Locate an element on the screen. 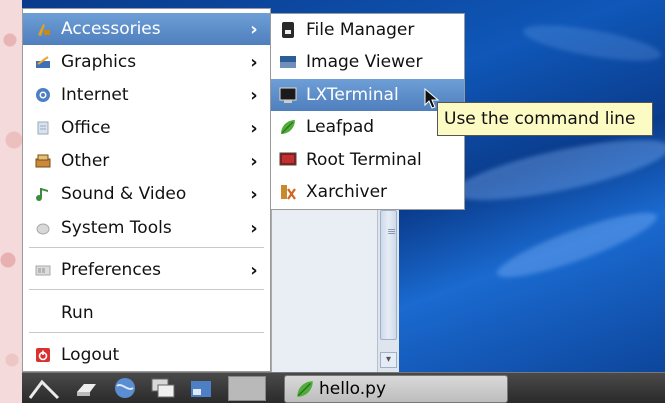  desktop-pager-slot is located at coordinates (247, 388).